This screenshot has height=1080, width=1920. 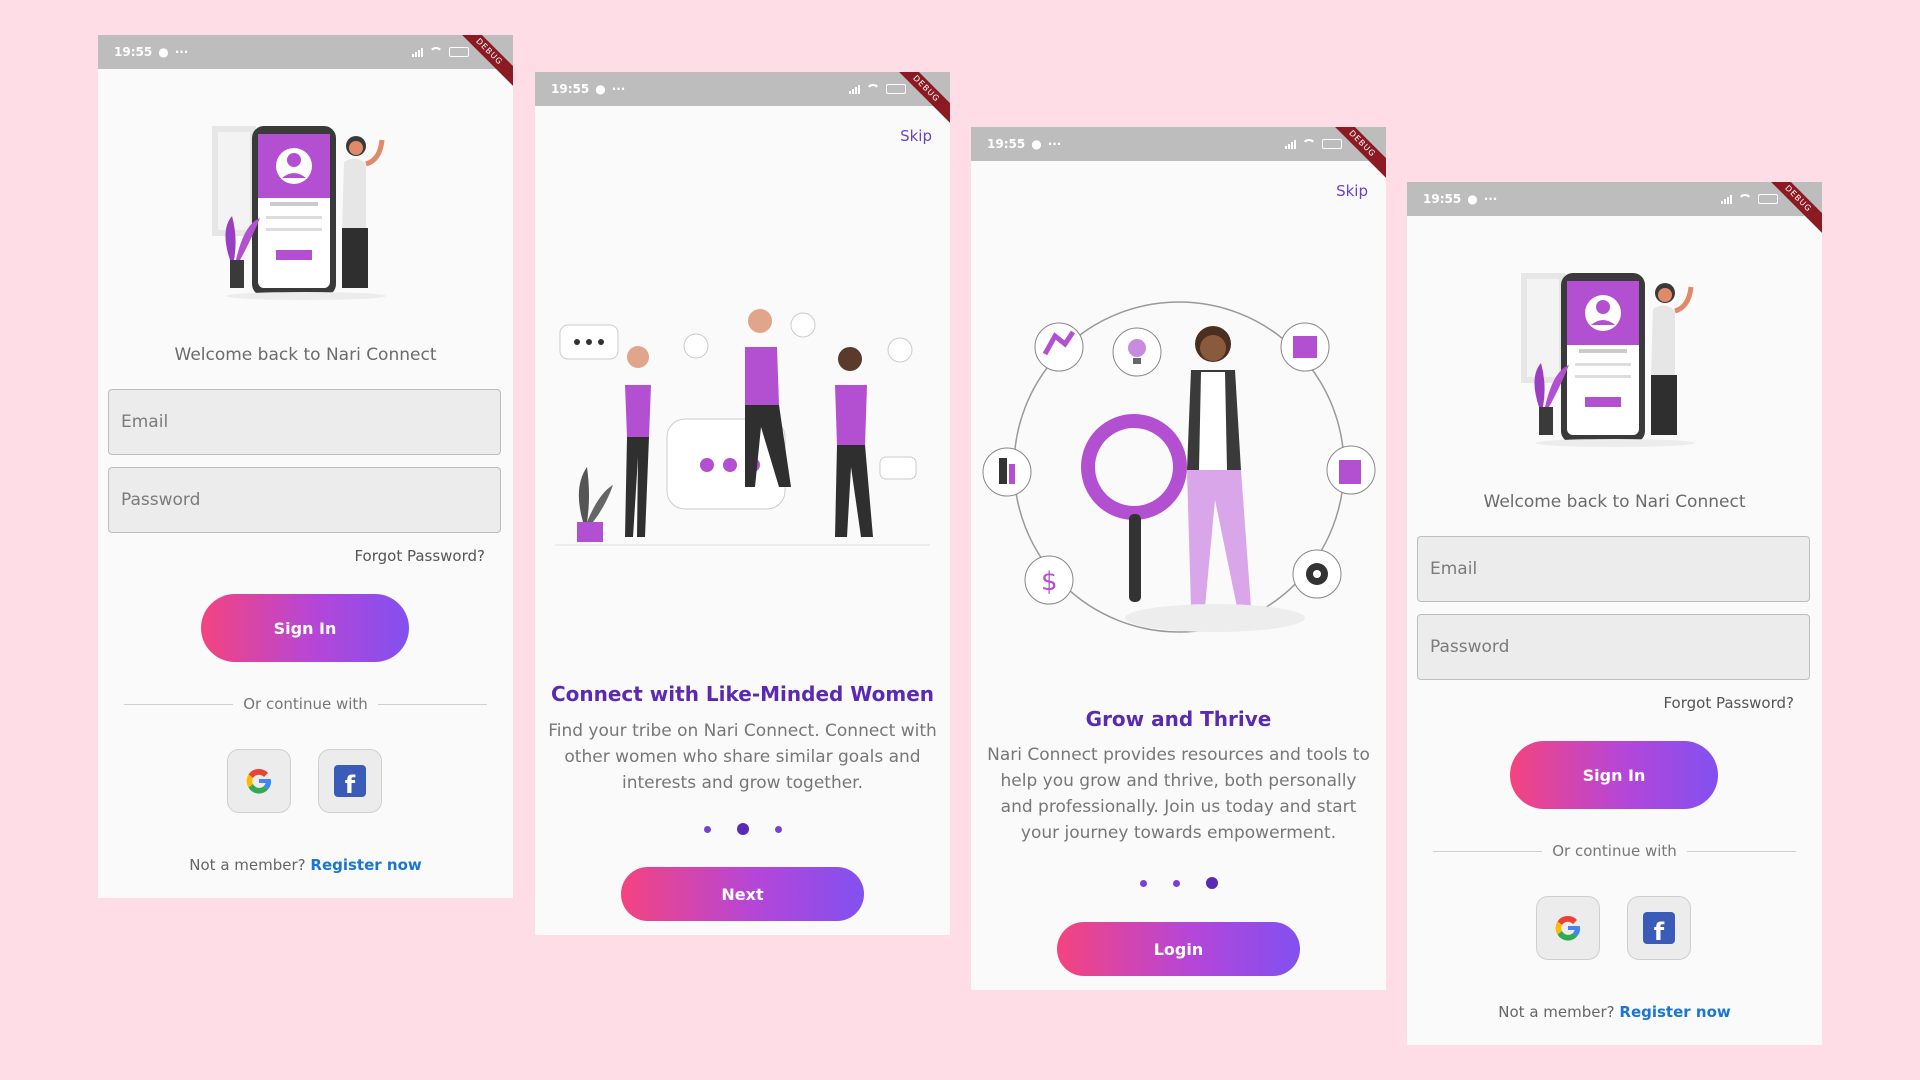 I want to click on connect-illustration, so click(x=742, y=427).